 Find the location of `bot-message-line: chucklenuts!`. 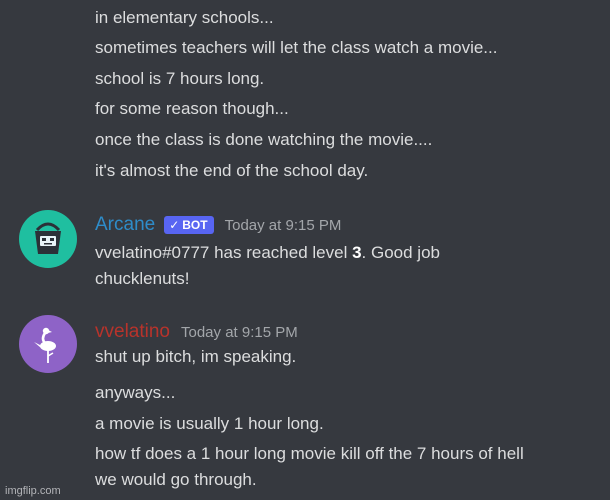

bot-message-line: chucklenuts! is located at coordinates (142, 278).